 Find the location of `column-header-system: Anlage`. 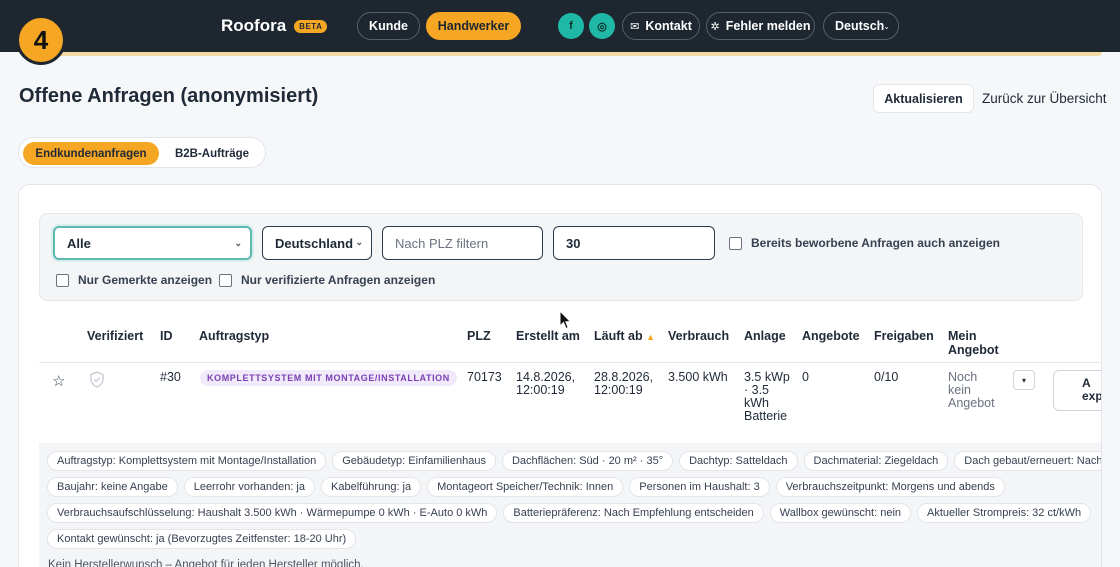

column-header-system: Anlage is located at coordinates (765, 336).